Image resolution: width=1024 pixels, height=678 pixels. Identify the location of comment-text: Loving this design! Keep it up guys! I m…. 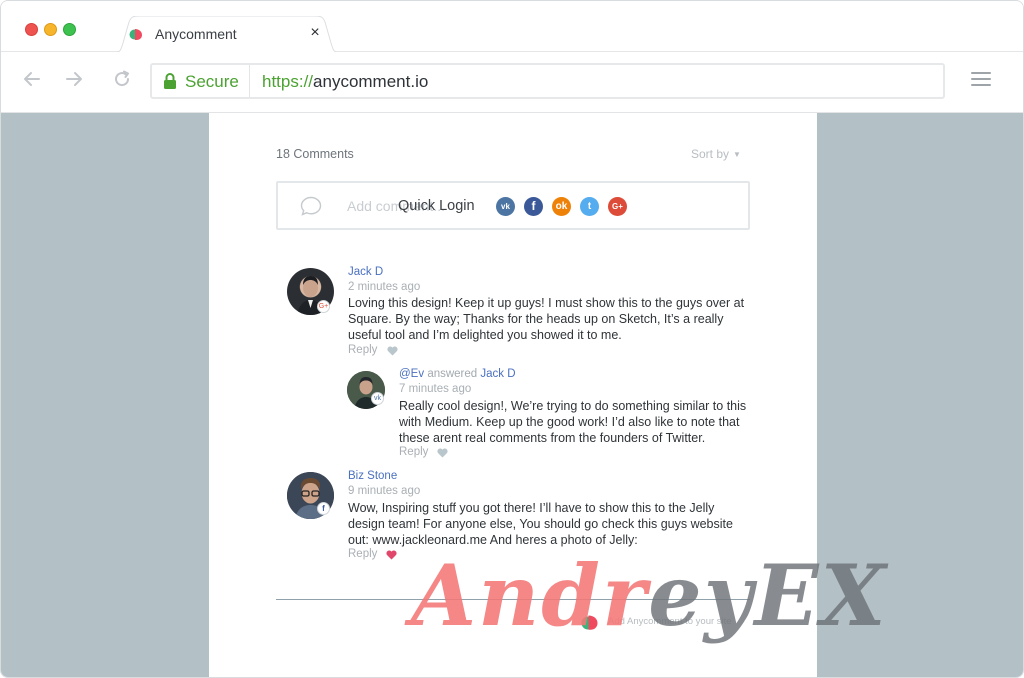
(546, 319).